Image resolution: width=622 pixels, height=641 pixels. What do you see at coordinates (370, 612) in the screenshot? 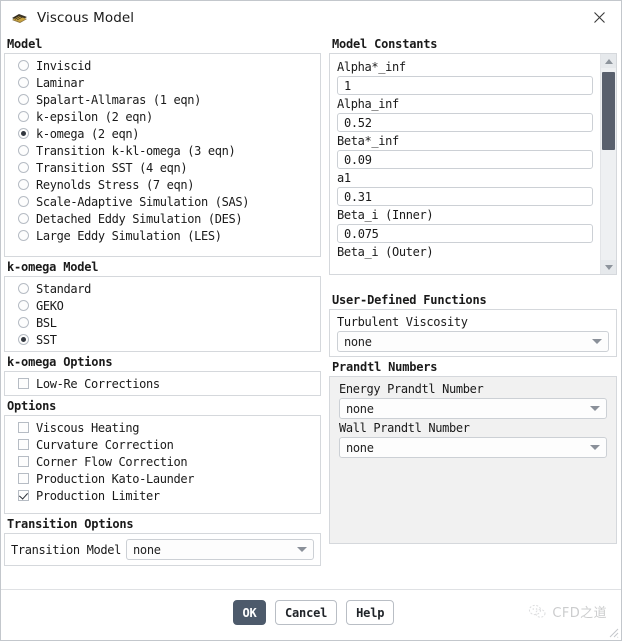
I see `help-button: Help` at bounding box center [370, 612].